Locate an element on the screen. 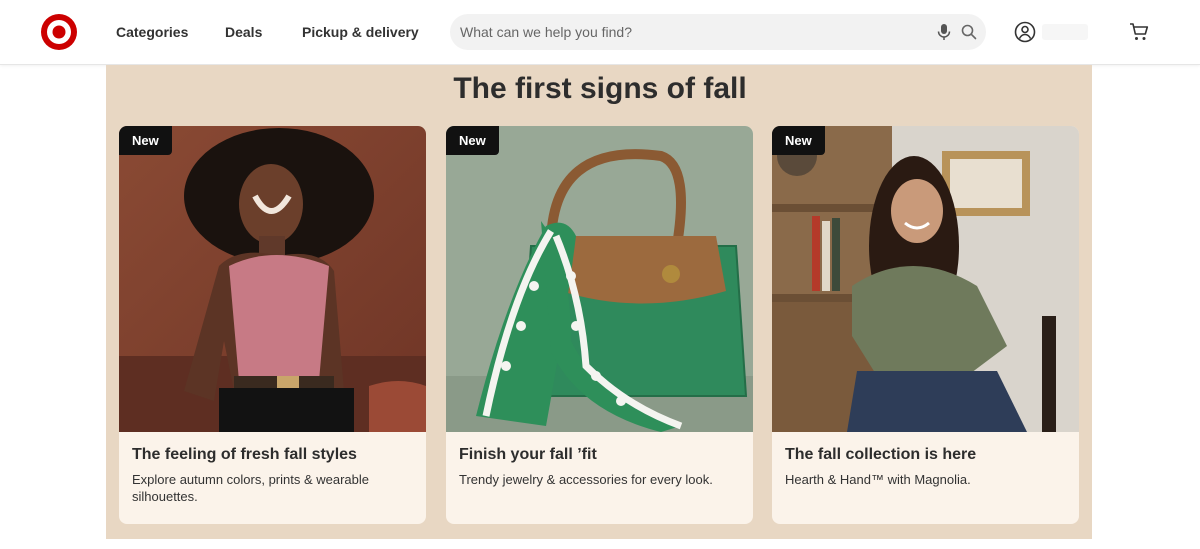  card-title: The fall collection is here is located at coordinates (880, 455).